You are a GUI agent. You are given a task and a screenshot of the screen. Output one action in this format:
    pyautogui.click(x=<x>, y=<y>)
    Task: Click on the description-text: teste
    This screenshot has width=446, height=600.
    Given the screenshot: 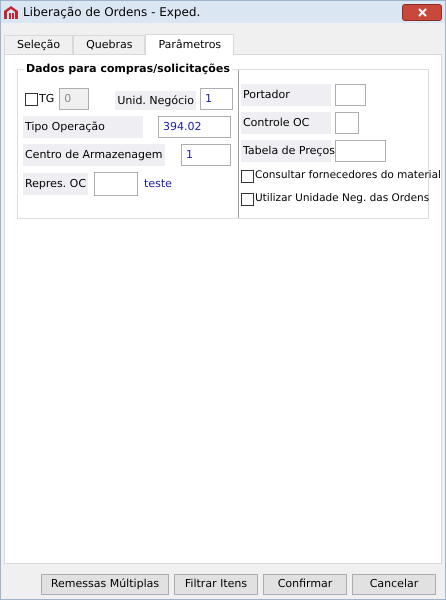 What is the action you would take?
    pyautogui.click(x=158, y=184)
    